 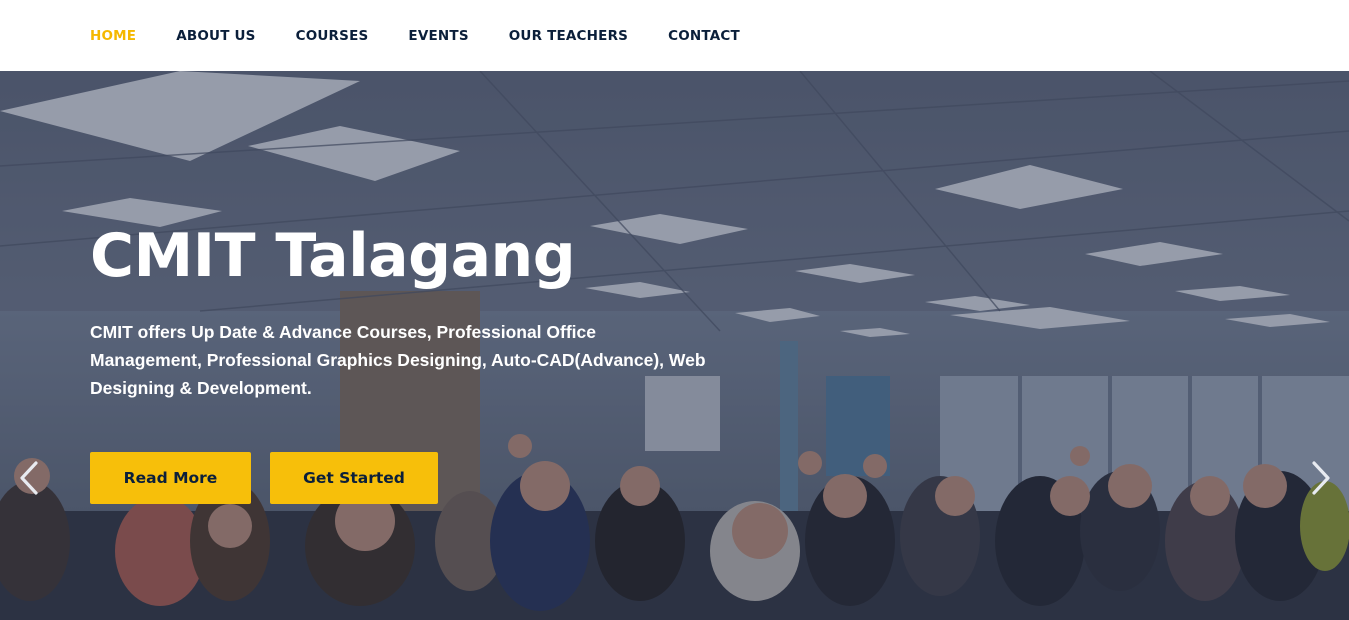 I want to click on slider-next-button, so click(x=1321, y=478).